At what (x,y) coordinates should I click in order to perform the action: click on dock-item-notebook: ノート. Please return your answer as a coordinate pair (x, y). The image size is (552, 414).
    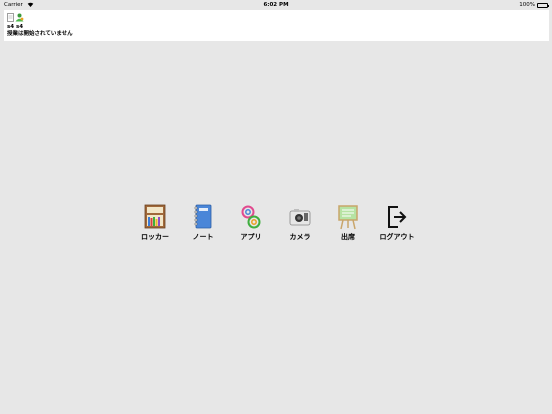
    Looking at the image, I should click on (203, 224).